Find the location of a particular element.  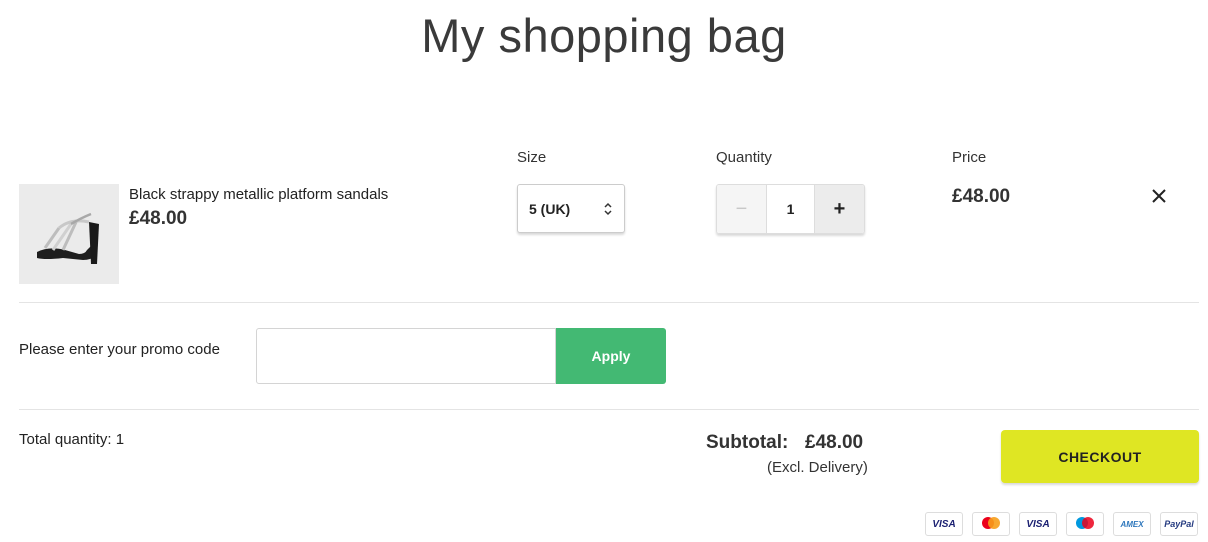

size-select-value: 5 (UK) is located at coordinates (550, 208).